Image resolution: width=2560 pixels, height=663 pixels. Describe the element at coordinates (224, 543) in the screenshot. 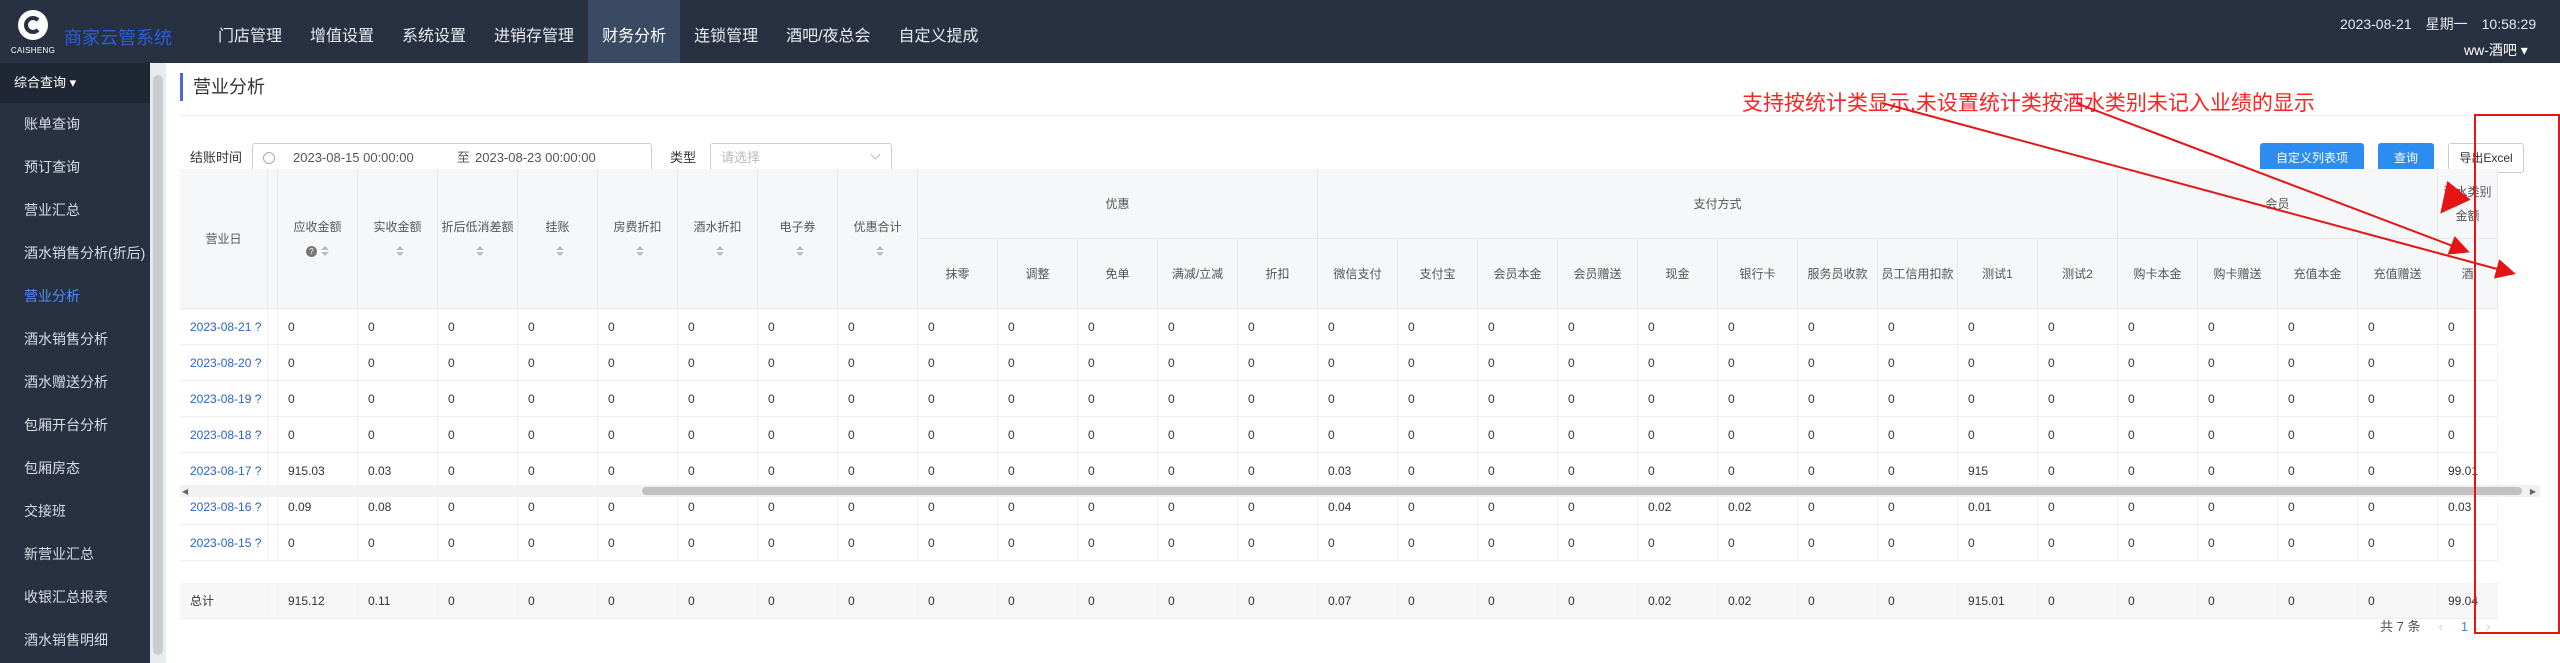

I see `table-row-date: 2023-08-15 ?` at that location.